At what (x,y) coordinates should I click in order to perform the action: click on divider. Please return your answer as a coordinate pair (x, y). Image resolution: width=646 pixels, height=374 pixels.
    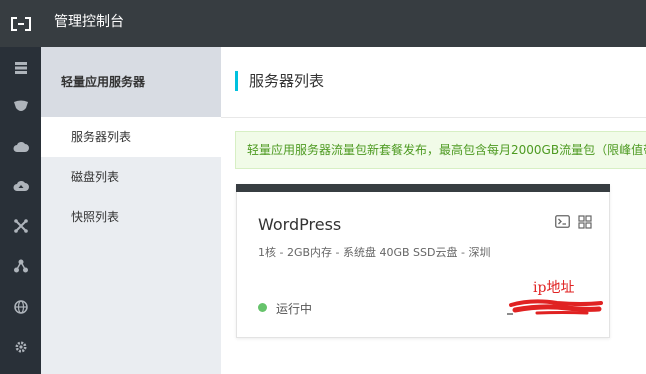
    Looking at the image, I should click on (433, 117).